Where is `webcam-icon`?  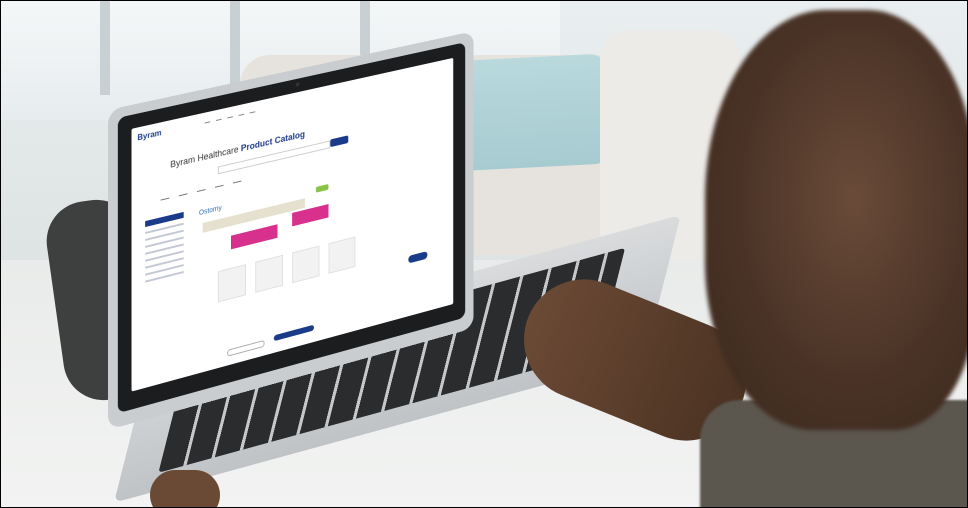 webcam-icon is located at coordinates (297, 84).